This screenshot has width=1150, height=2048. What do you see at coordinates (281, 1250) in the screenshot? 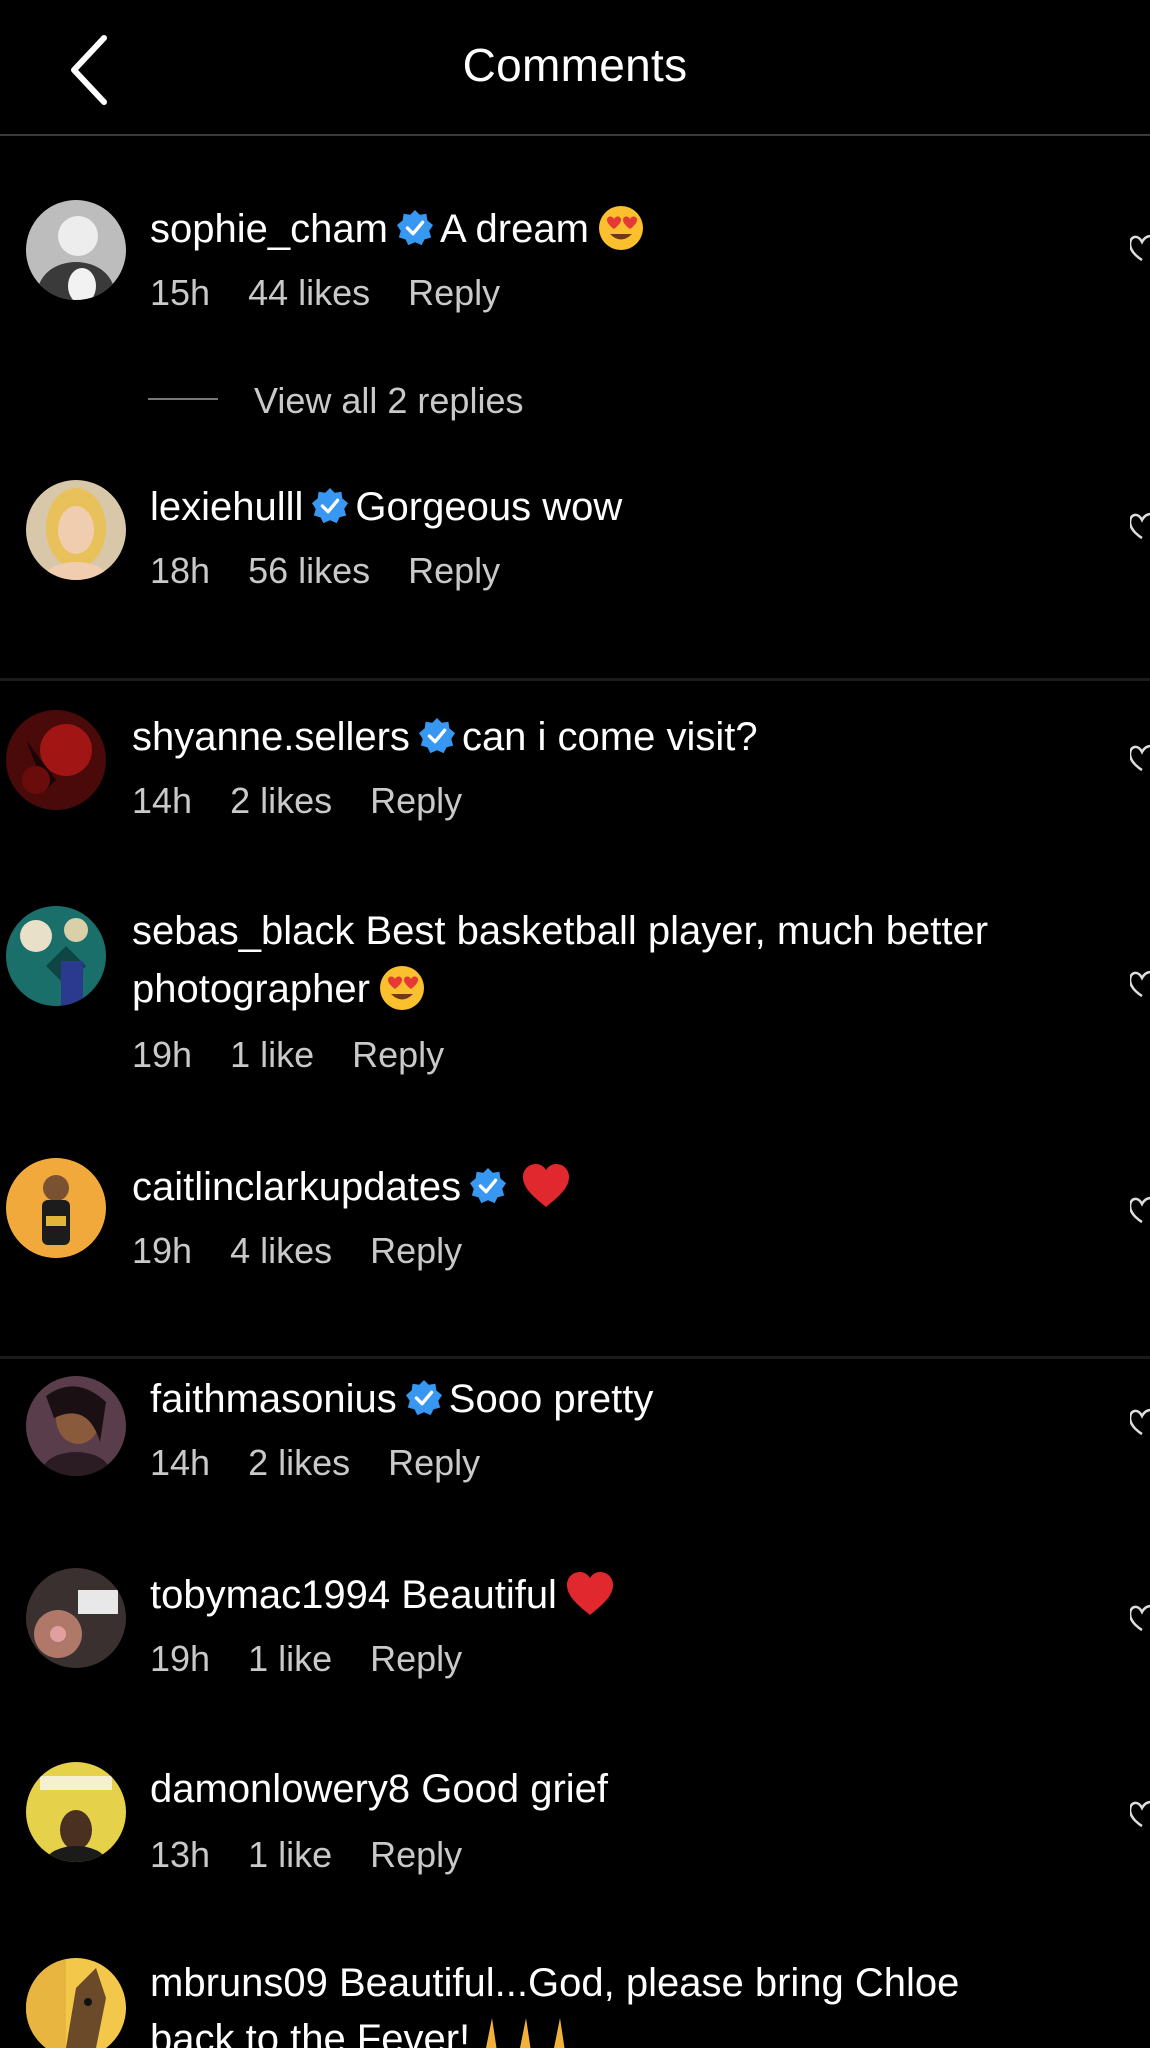
I see `comment-likes: 4 likes` at bounding box center [281, 1250].